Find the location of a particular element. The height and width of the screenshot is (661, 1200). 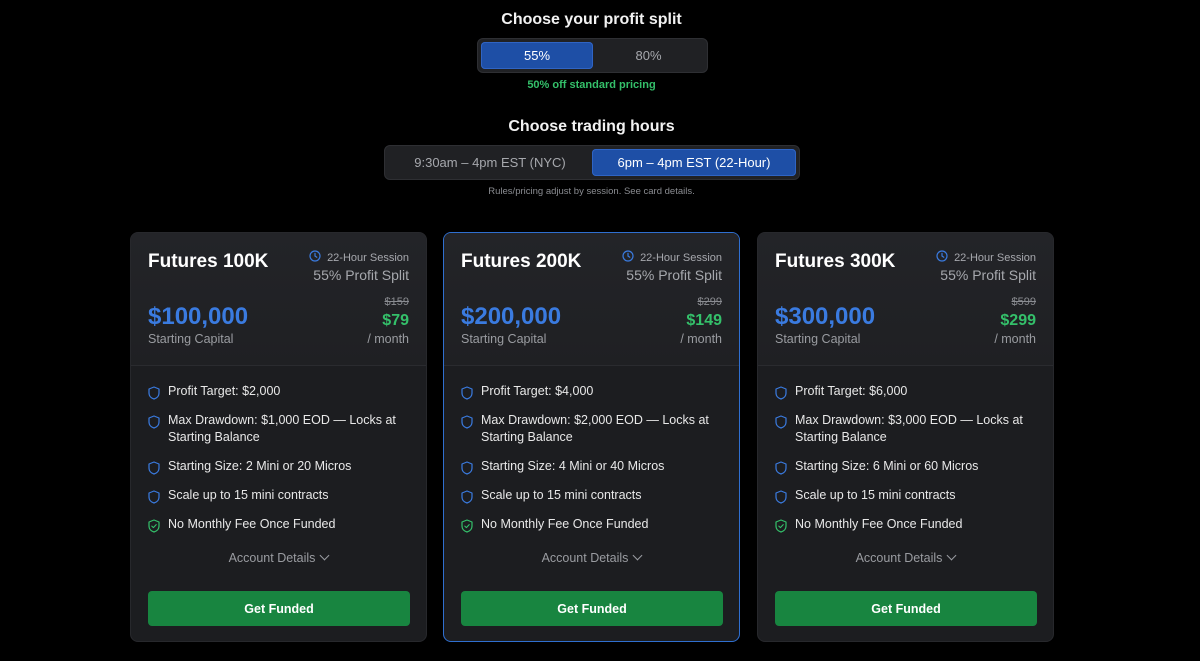

discounted-price: $299 is located at coordinates (1018, 320).